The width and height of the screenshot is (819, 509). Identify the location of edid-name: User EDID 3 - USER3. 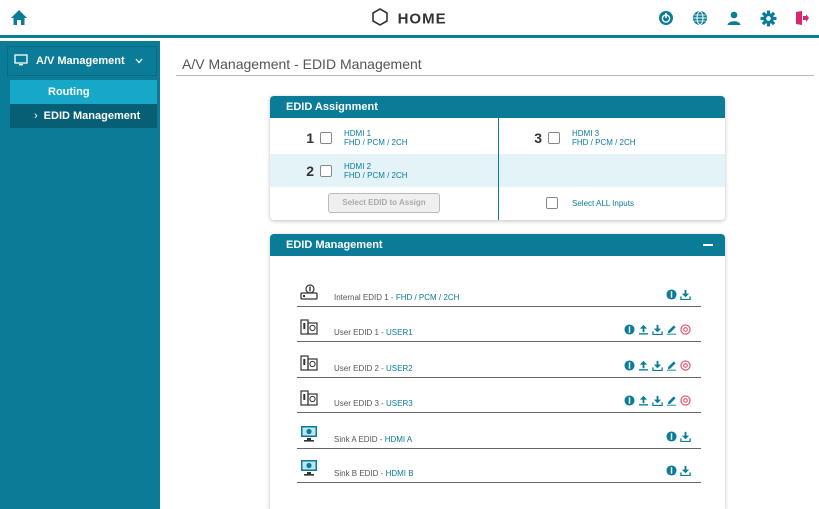
(373, 403).